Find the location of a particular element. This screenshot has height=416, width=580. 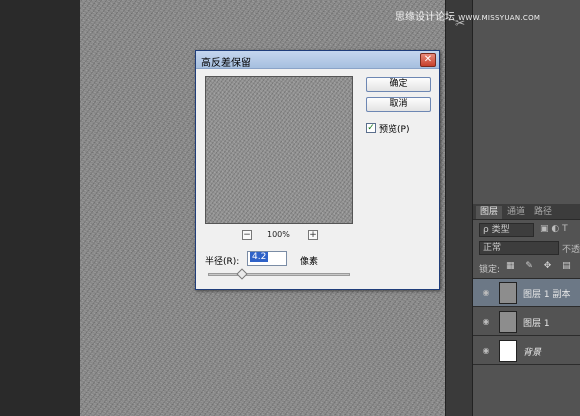

lock-label: 锁定: is located at coordinates (490, 270).